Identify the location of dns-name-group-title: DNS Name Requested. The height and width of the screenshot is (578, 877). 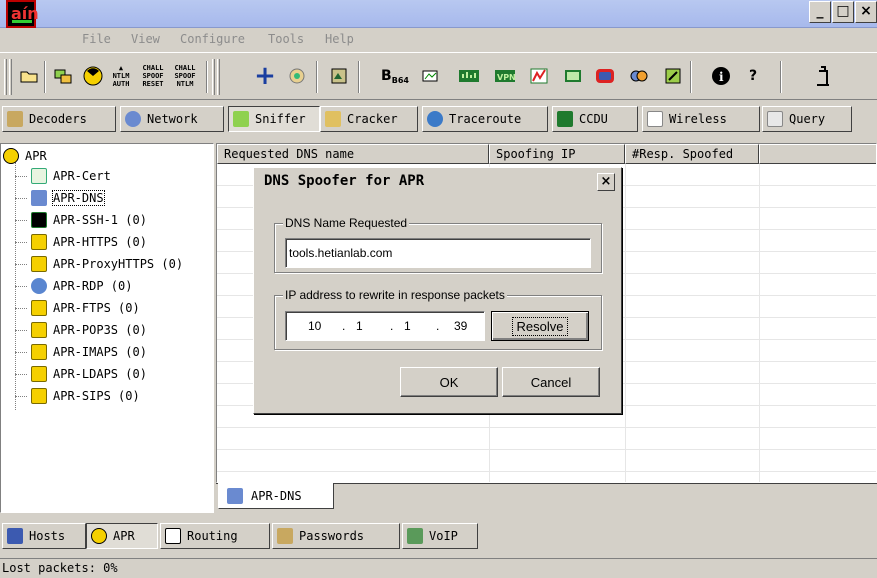
(346, 223).